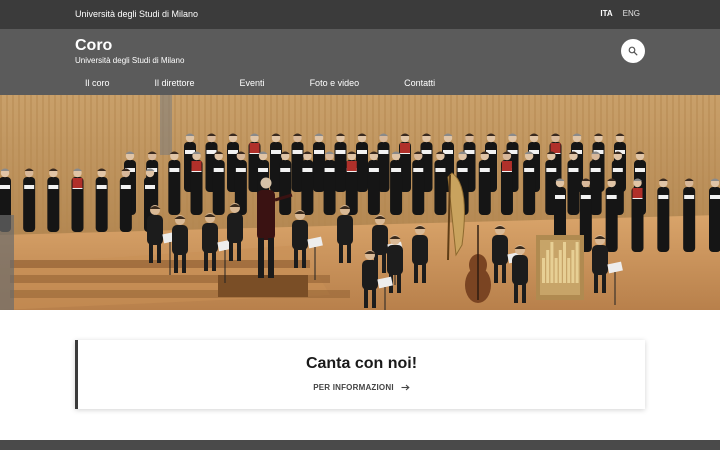  Describe the element at coordinates (620, 13) in the screenshot. I see `language-switcher: ITA ENG` at that location.